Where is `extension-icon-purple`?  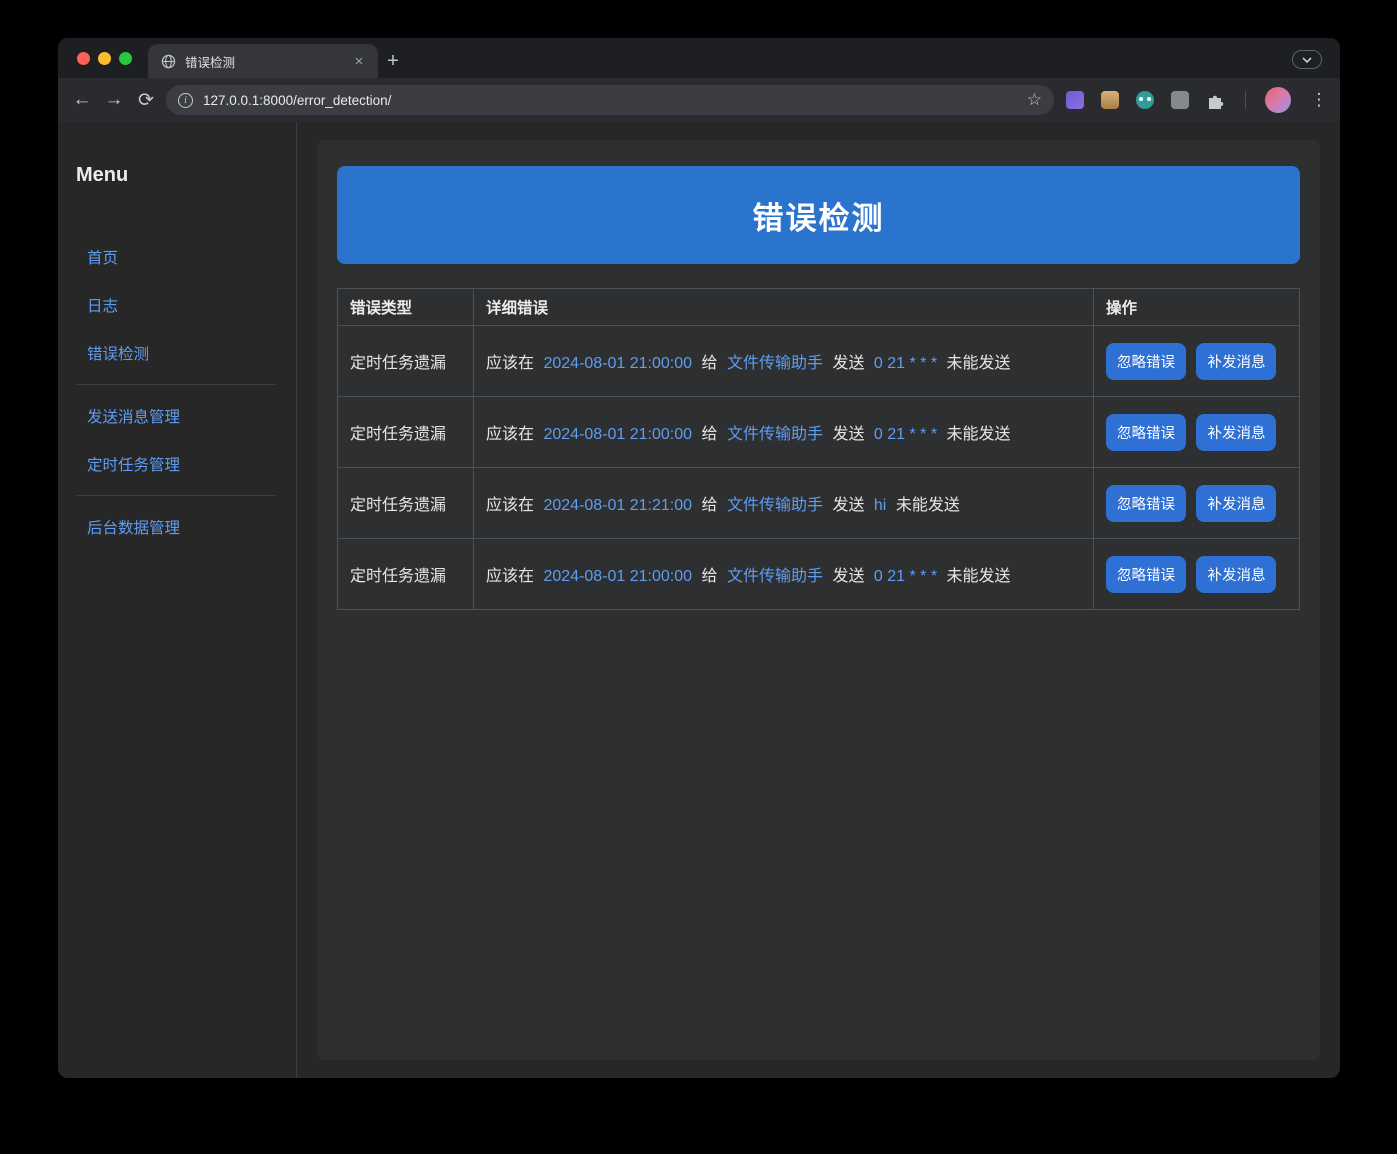
extension-icon-purple is located at coordinates (1075, 100).